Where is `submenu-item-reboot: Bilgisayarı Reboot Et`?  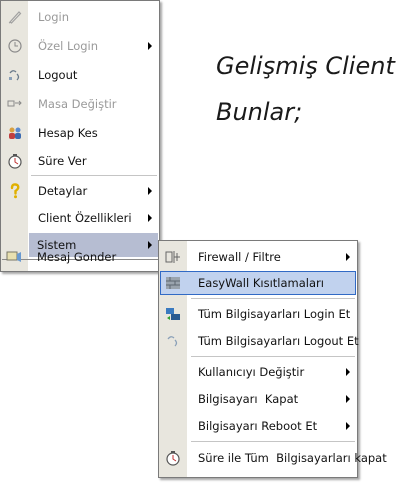
submenu-item-reboot: Bilgisayarı Reboot Et is located at coordinates (258, 426).